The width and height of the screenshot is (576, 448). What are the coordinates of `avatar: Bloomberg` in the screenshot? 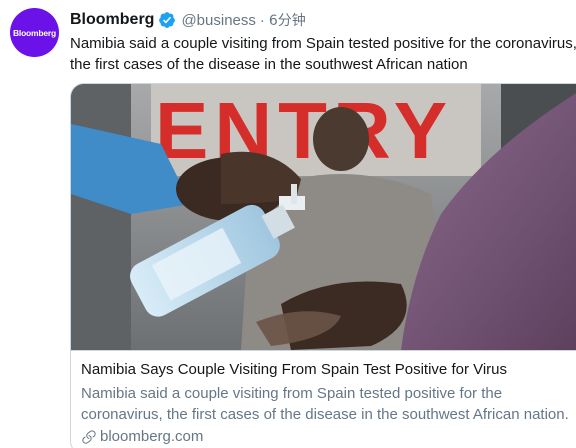 It's located at (34, 32).